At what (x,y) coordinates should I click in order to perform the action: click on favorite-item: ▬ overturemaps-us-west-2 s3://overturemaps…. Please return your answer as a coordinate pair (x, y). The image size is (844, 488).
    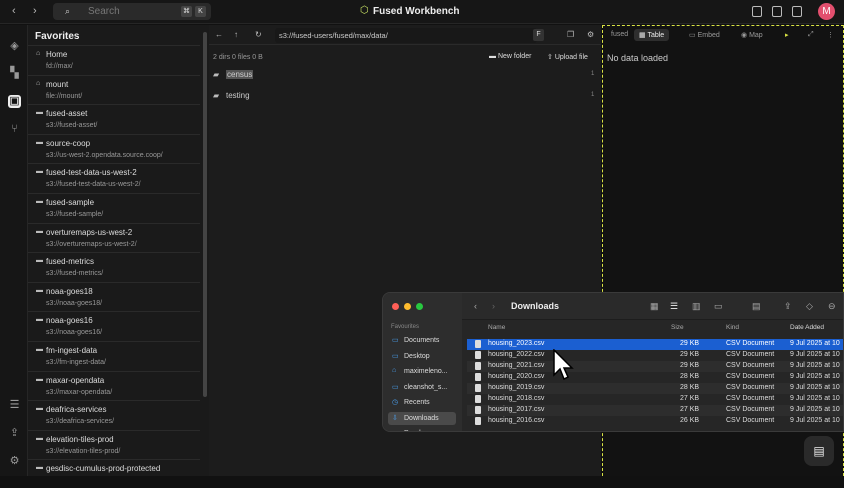
    Looking at the image, I should click on (114, 237).